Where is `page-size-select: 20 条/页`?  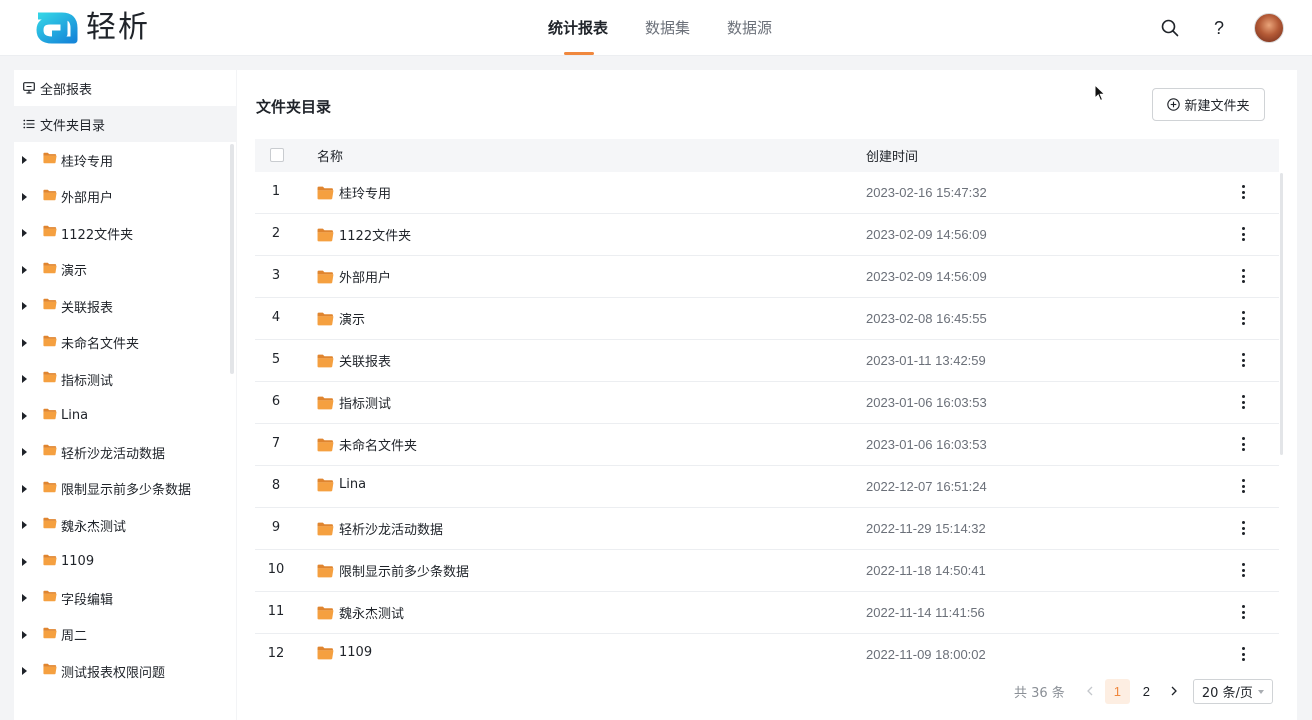
page-size-select: 20 条/页 is located at coordinates (1232, 691).